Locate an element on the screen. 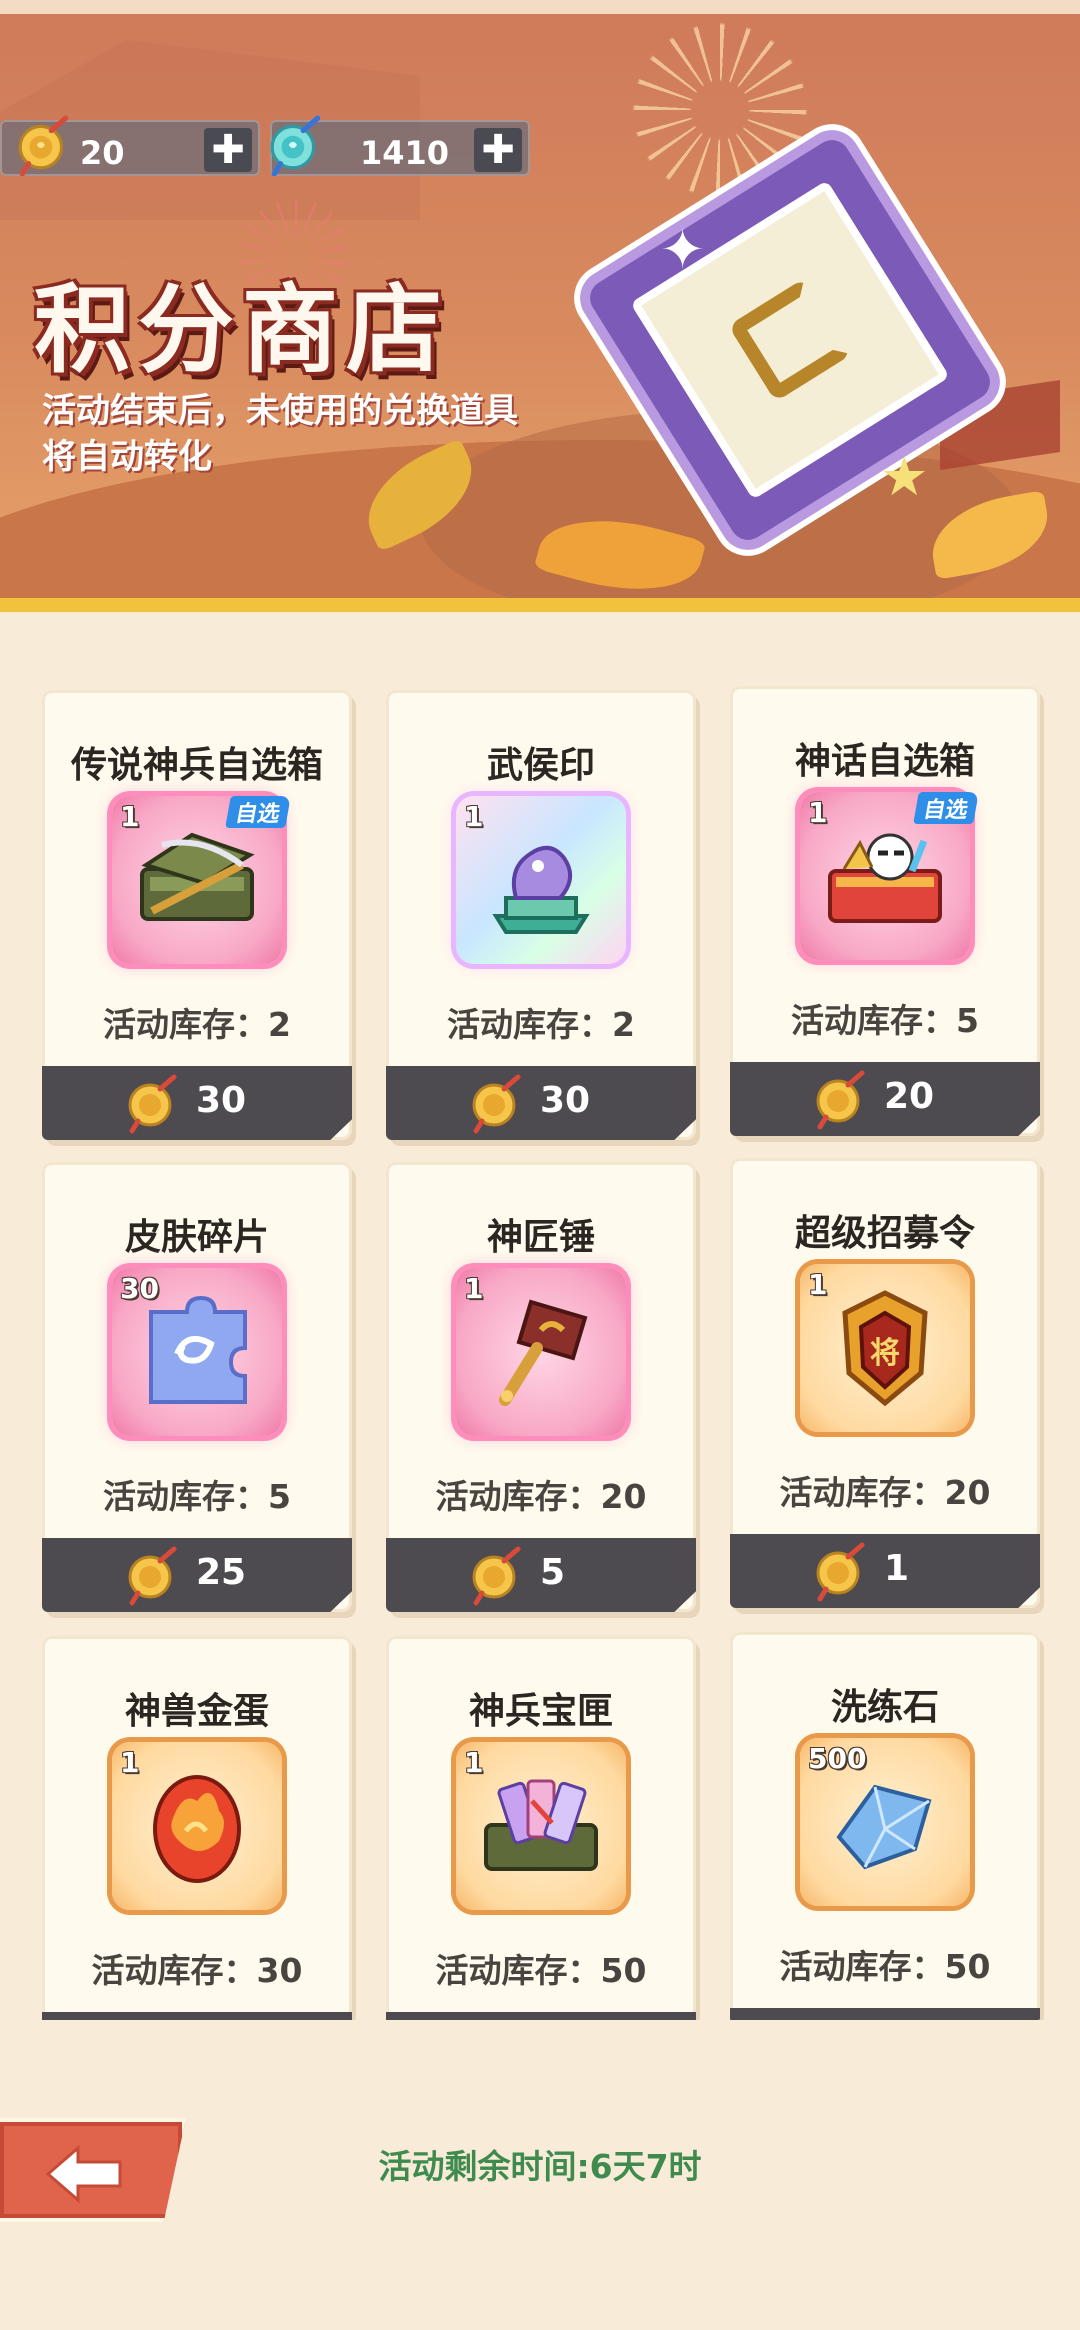 The height and width of the screenshot is (2330, 1080). weapon-case-icon: 1 is located at coordinates (541, 1826).